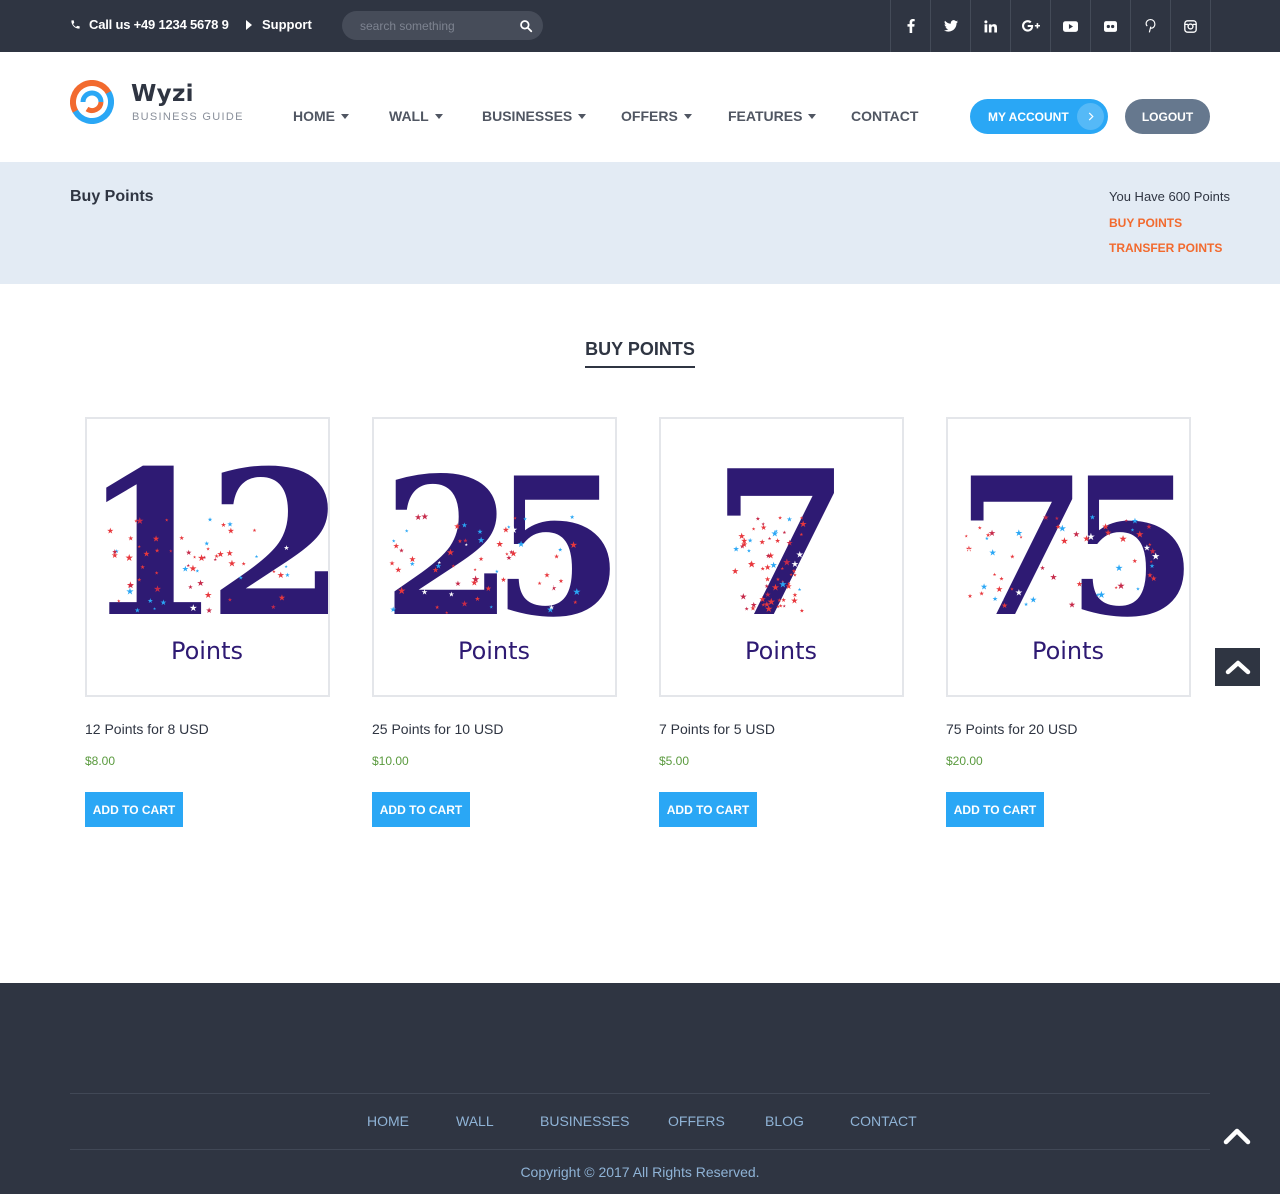 This screenshot has width=1280, height=1194. Describe the element at coordinates (409, 116) in the screenshot. I see `nav-wall-label: WALL` at that location.